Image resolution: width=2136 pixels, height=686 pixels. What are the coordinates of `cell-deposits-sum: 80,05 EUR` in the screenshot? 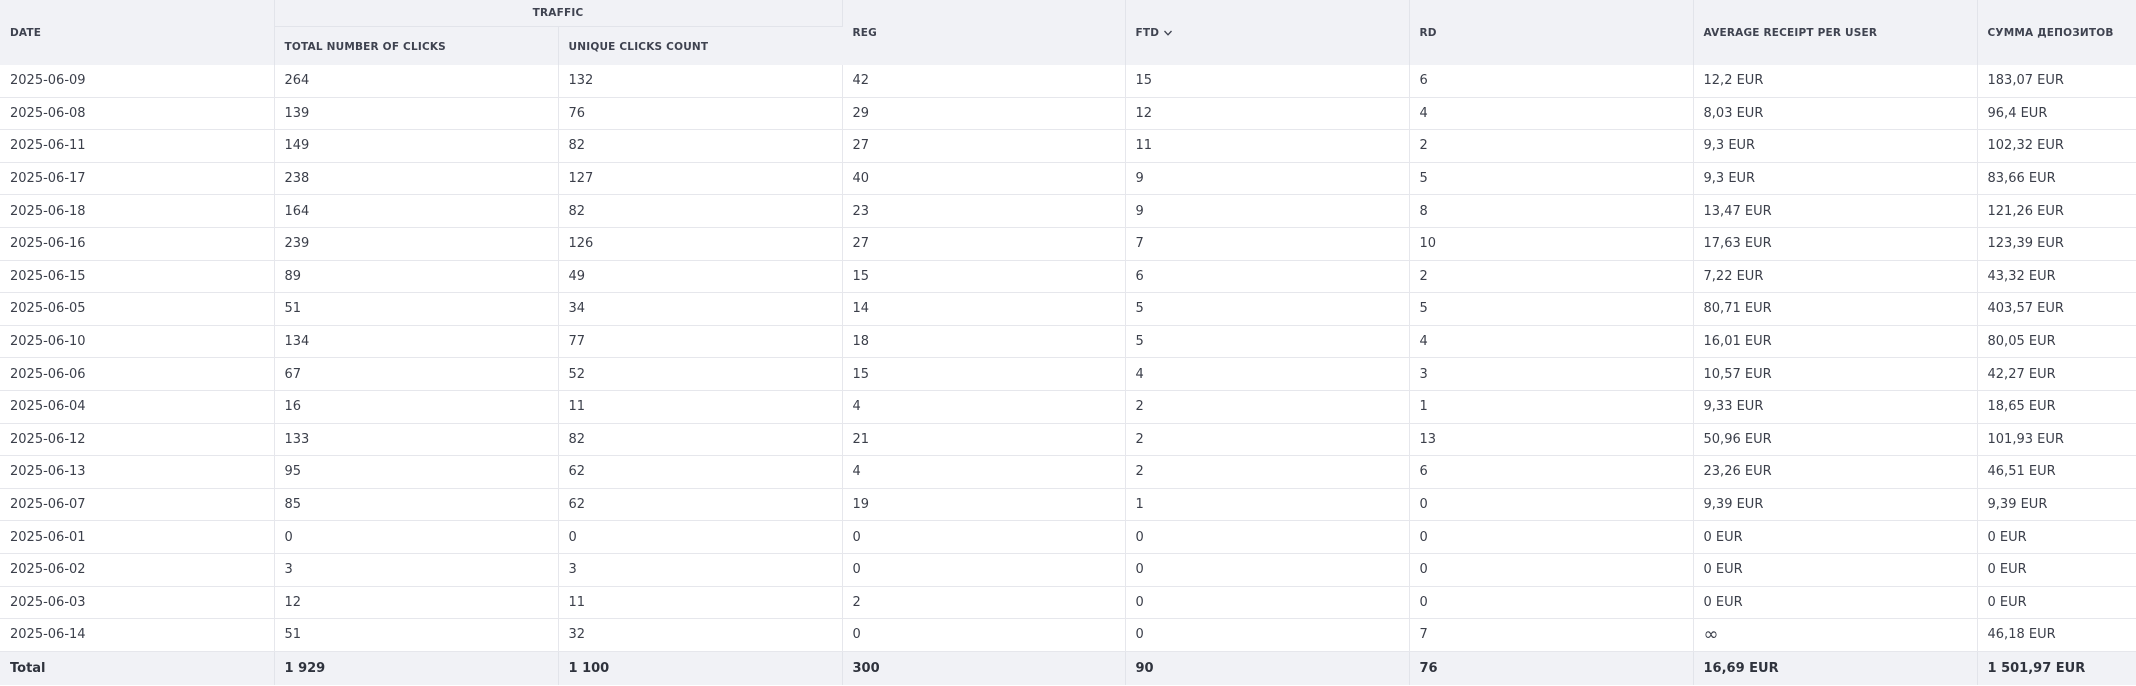 It's located at (2056, 342).